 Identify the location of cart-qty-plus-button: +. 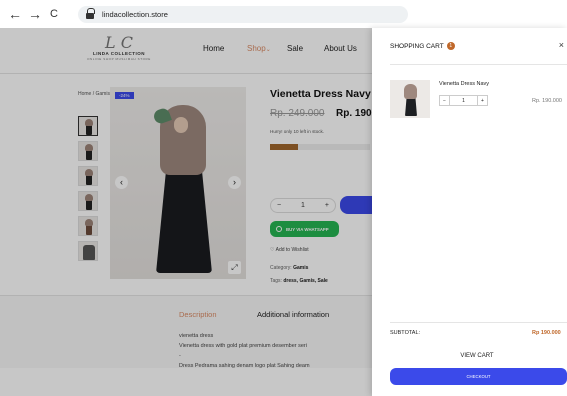
(482, 100).